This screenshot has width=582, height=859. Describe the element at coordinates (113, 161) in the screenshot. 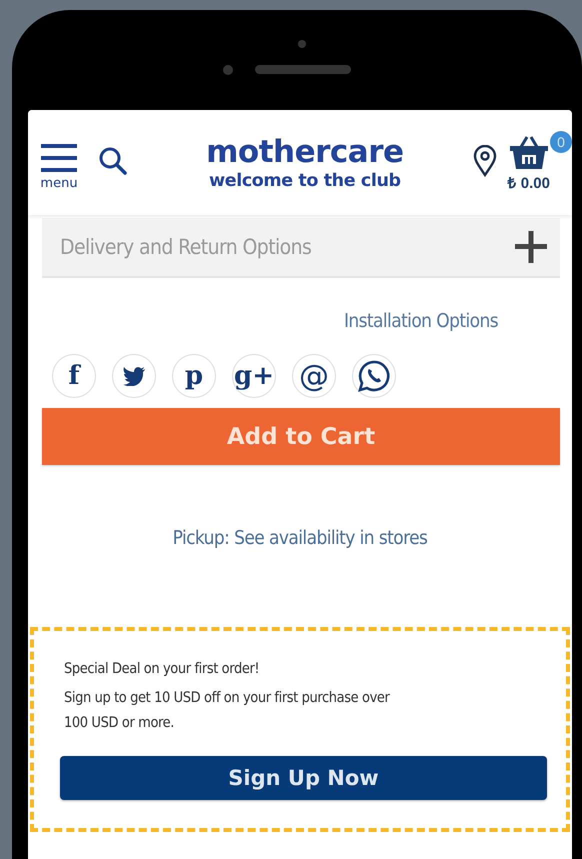

I see `search-icon` at that location.